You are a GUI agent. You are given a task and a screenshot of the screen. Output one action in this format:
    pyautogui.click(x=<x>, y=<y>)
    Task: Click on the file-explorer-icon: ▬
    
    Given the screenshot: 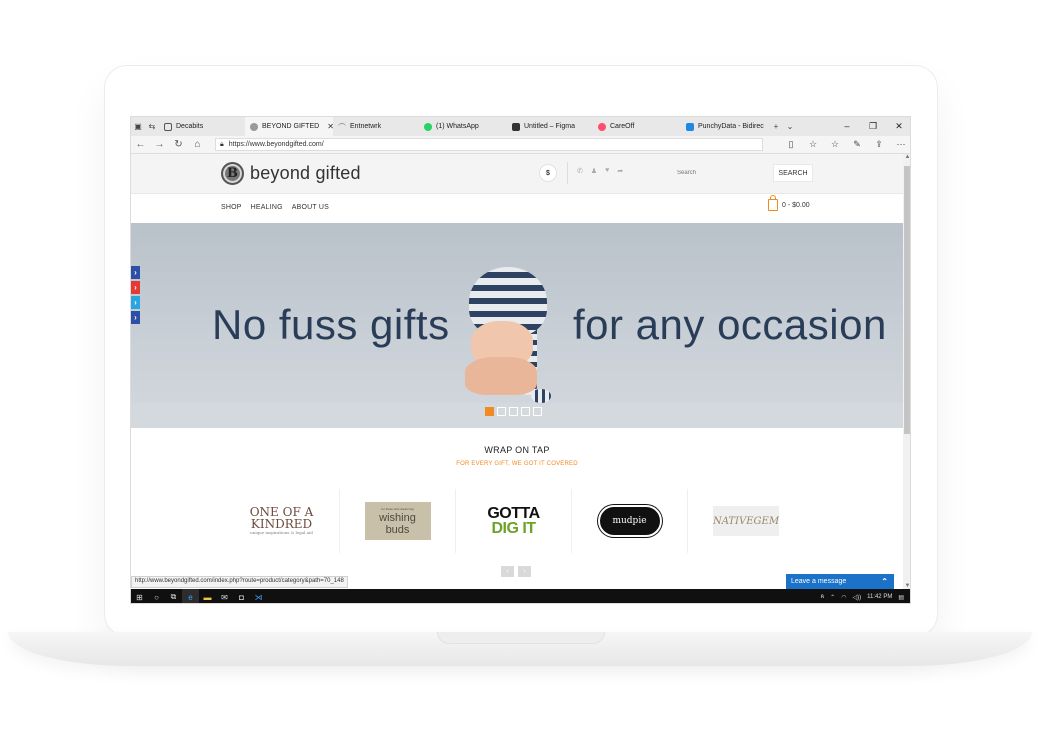 What is the action you would take?
    pyautogui.click(x=207, y=596)
    